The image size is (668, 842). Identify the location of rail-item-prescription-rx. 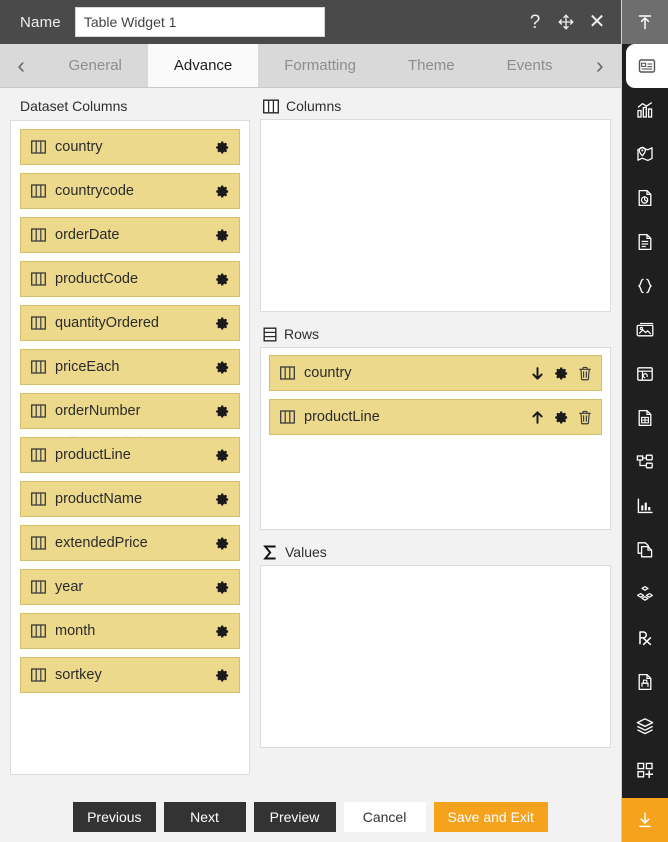
(645, 638).